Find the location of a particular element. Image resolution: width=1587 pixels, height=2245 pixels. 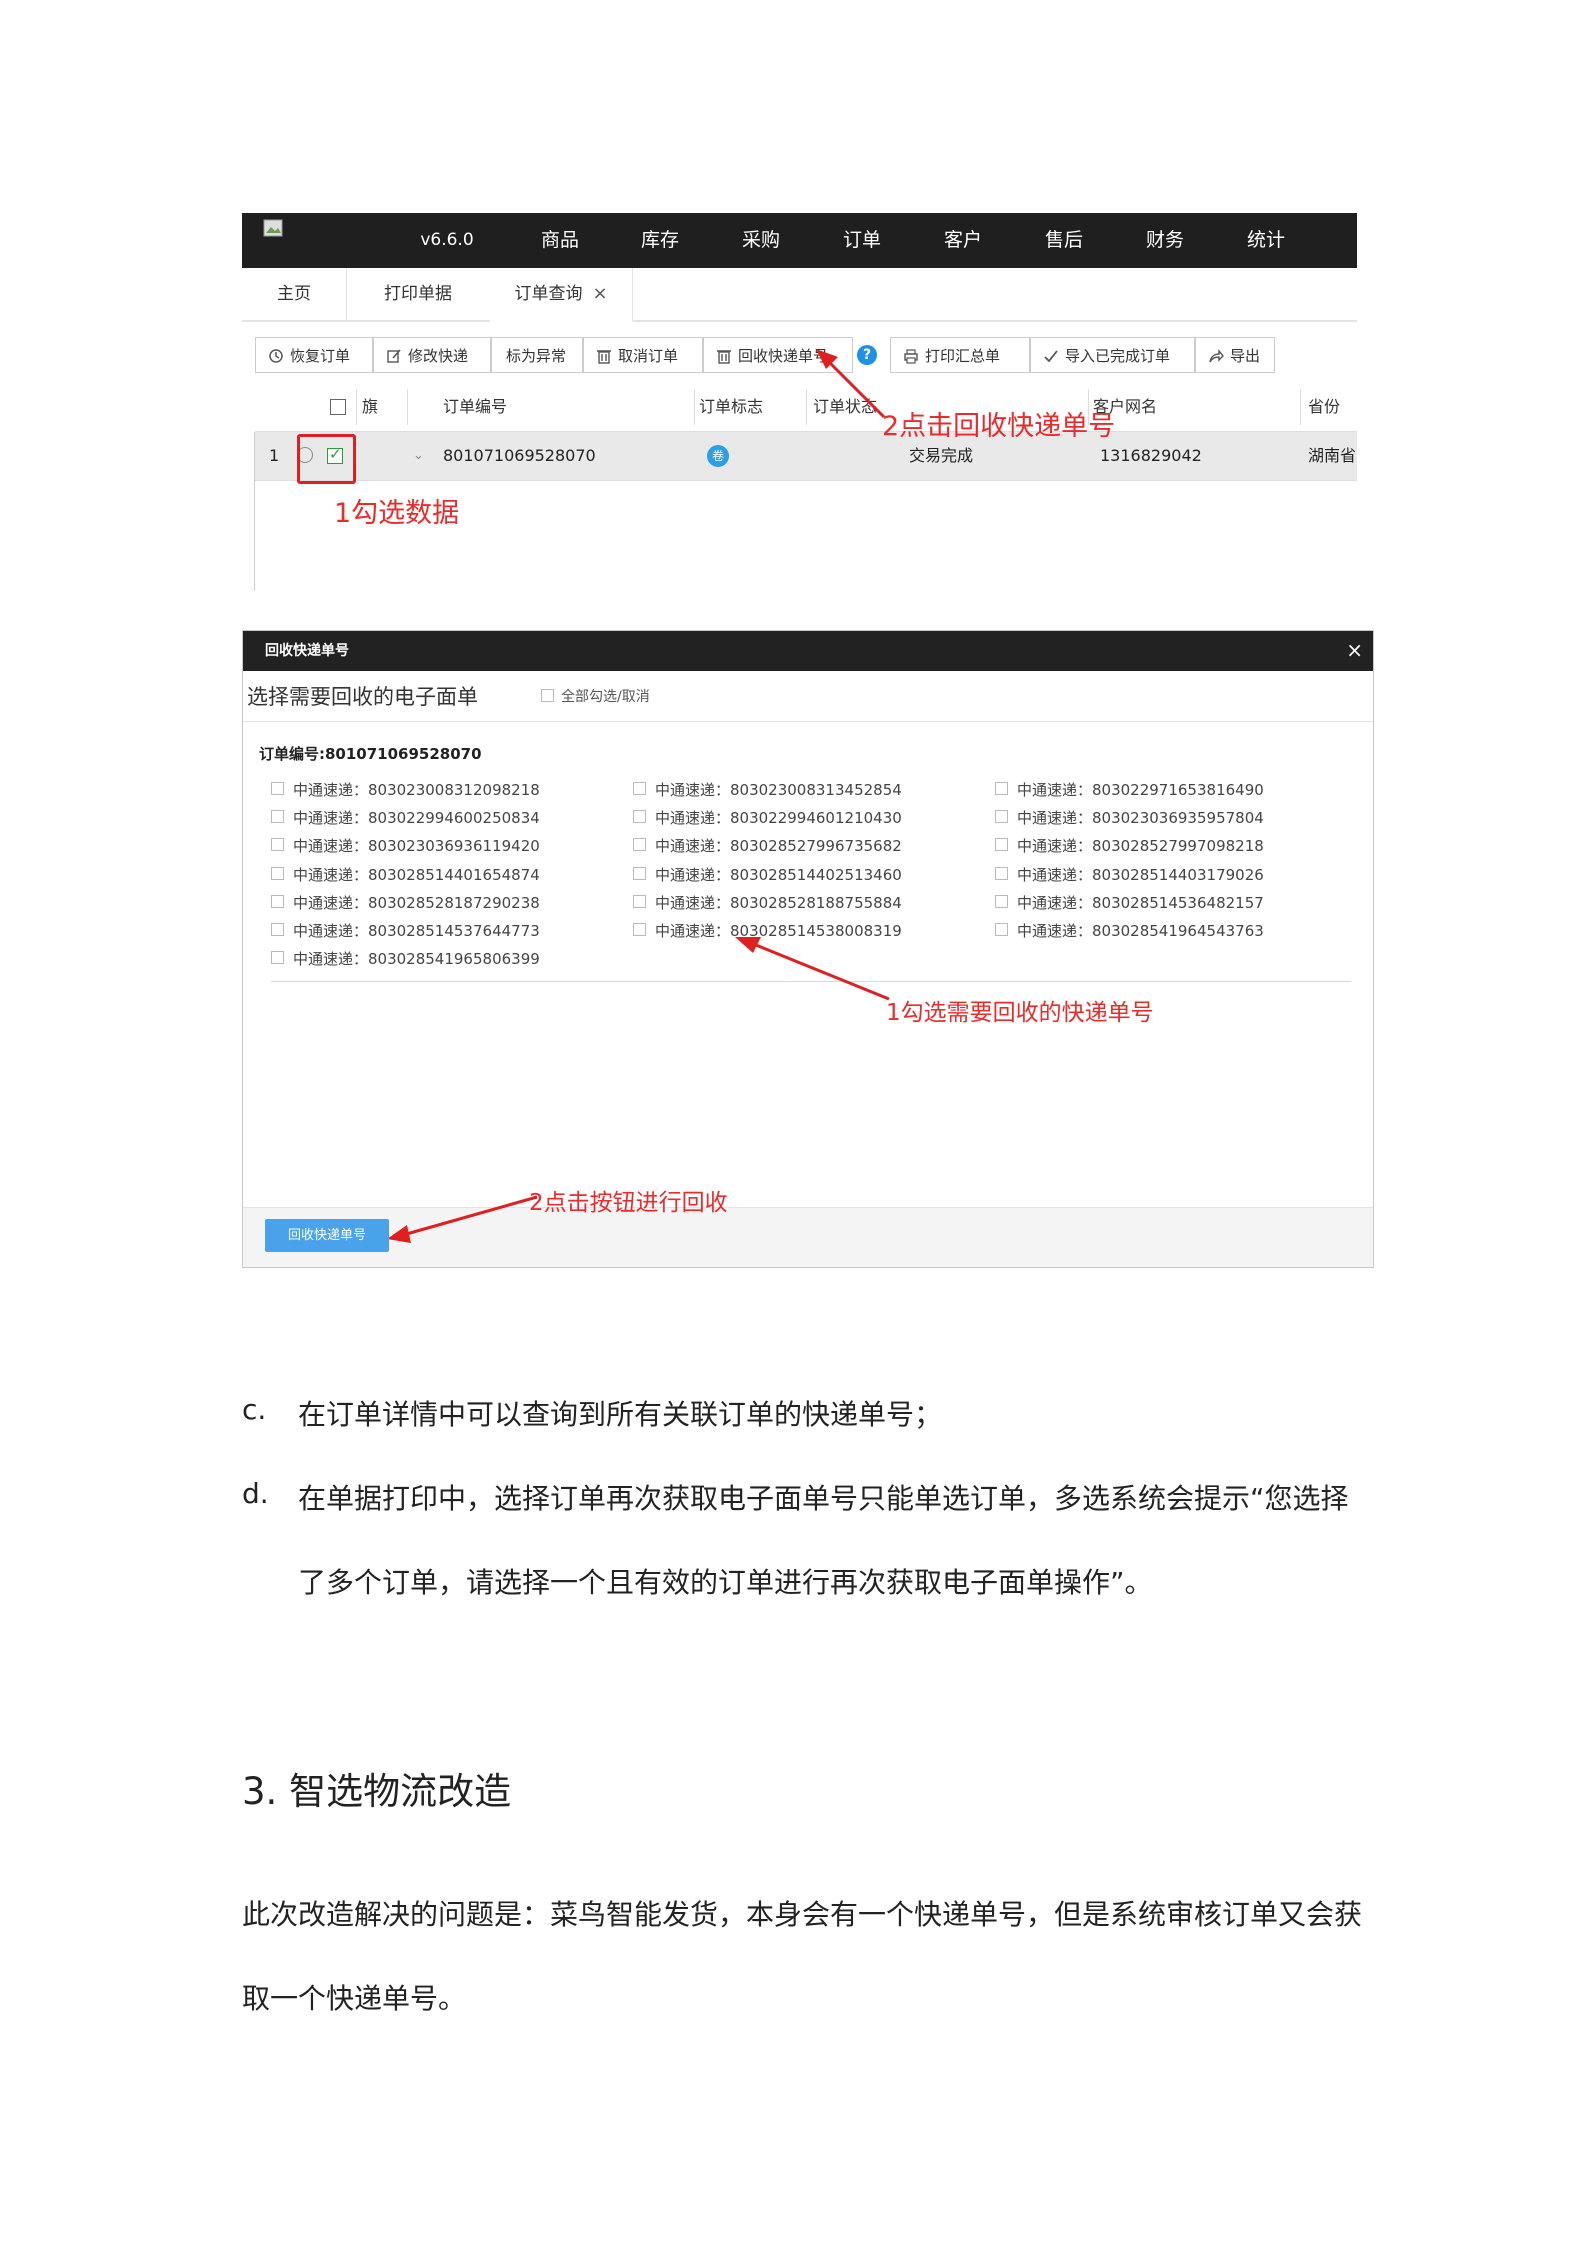

list-item-d-line2: 了多个订单，请选择一个且有效的订单进行再次获取电子面单操作”。 is located at coordinates (725, 1582).